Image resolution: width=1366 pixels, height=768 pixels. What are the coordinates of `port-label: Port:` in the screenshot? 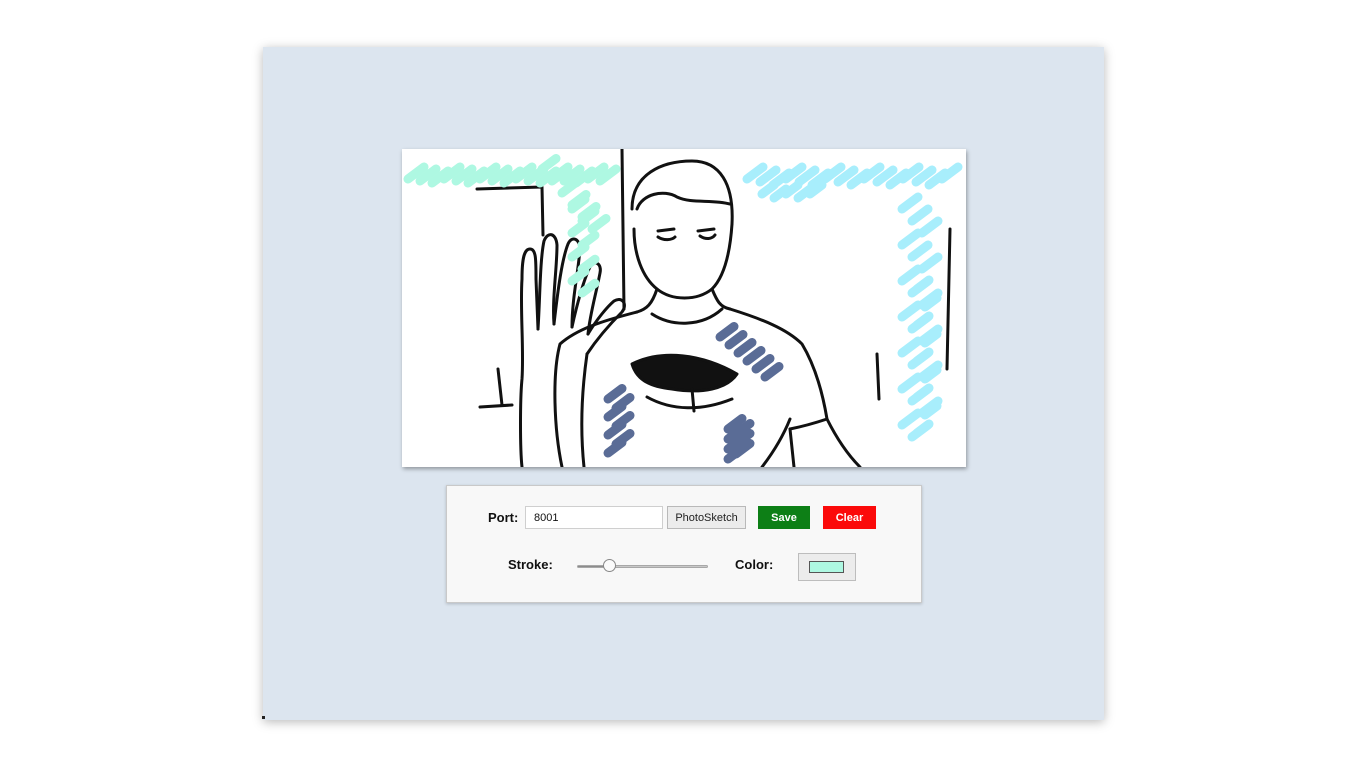 It's located at (503, 517).